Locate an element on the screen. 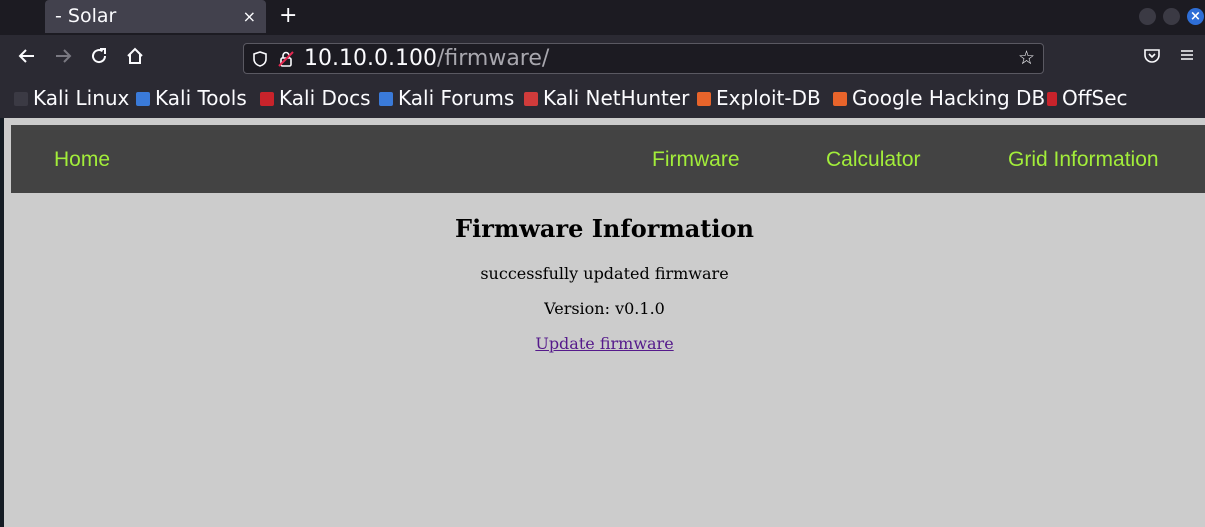 The width and height of the screenshot is (1205, 527). nav-toolbar: 10.10.0.100/firmware/ ☆ is located at coordinates (602, 58).